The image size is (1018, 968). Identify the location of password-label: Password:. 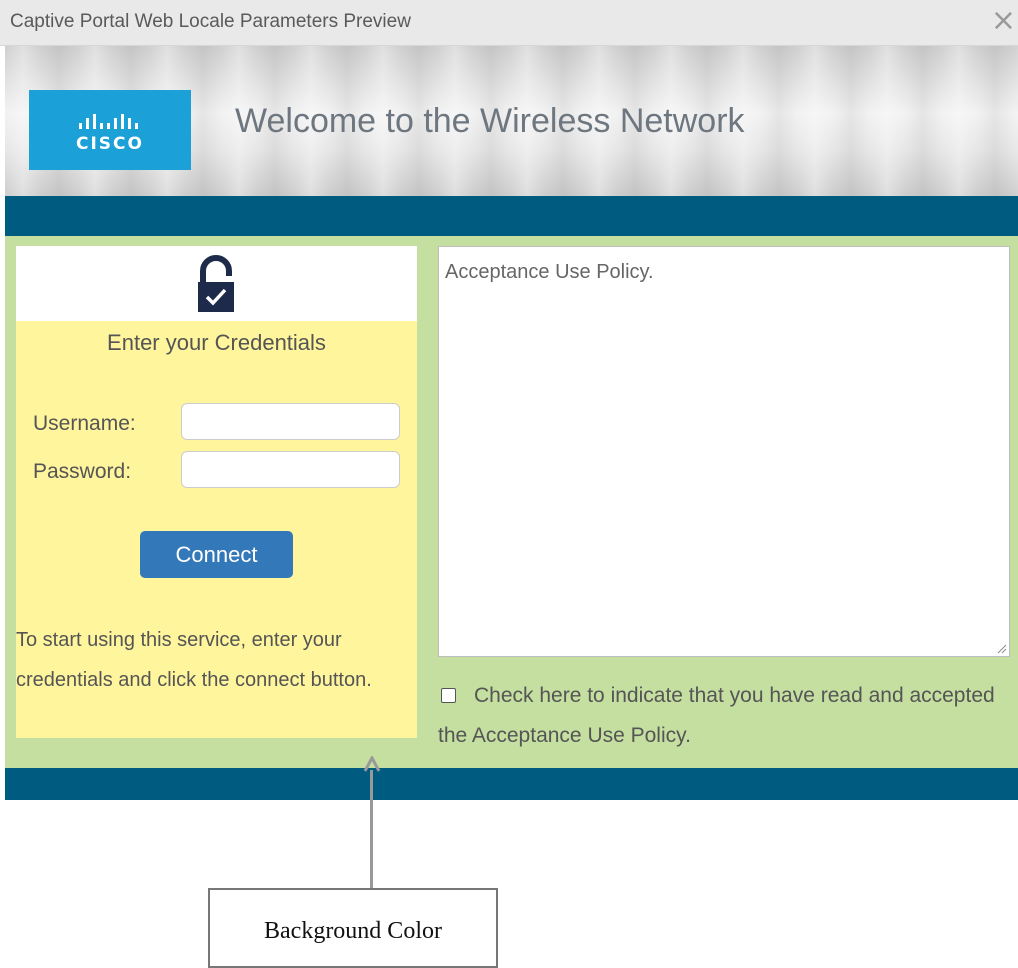
(82, 471).